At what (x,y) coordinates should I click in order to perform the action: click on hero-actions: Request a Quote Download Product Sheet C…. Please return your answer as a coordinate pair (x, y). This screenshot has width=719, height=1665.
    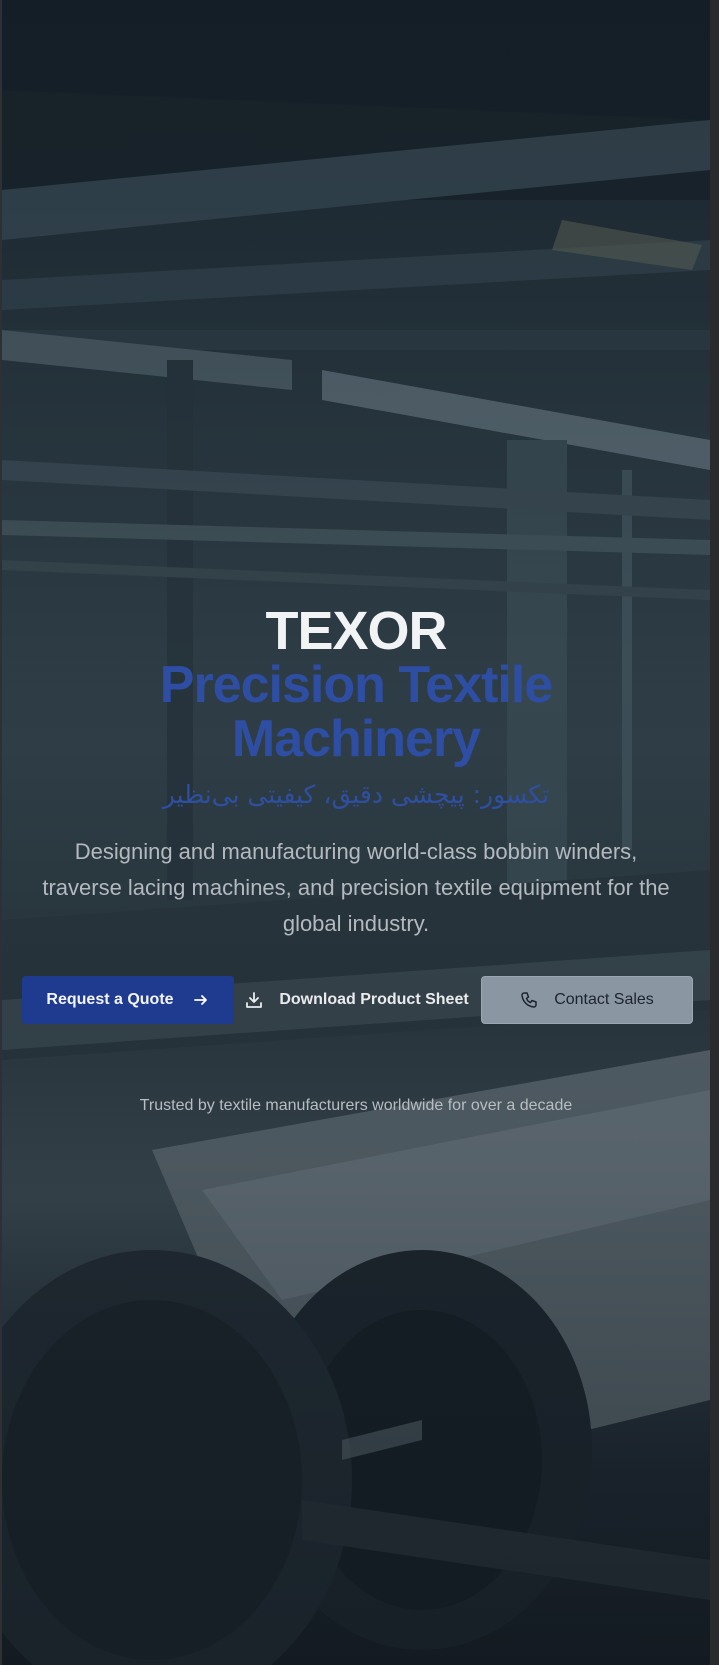
    Looking at the image, I should click on (356, 1001).